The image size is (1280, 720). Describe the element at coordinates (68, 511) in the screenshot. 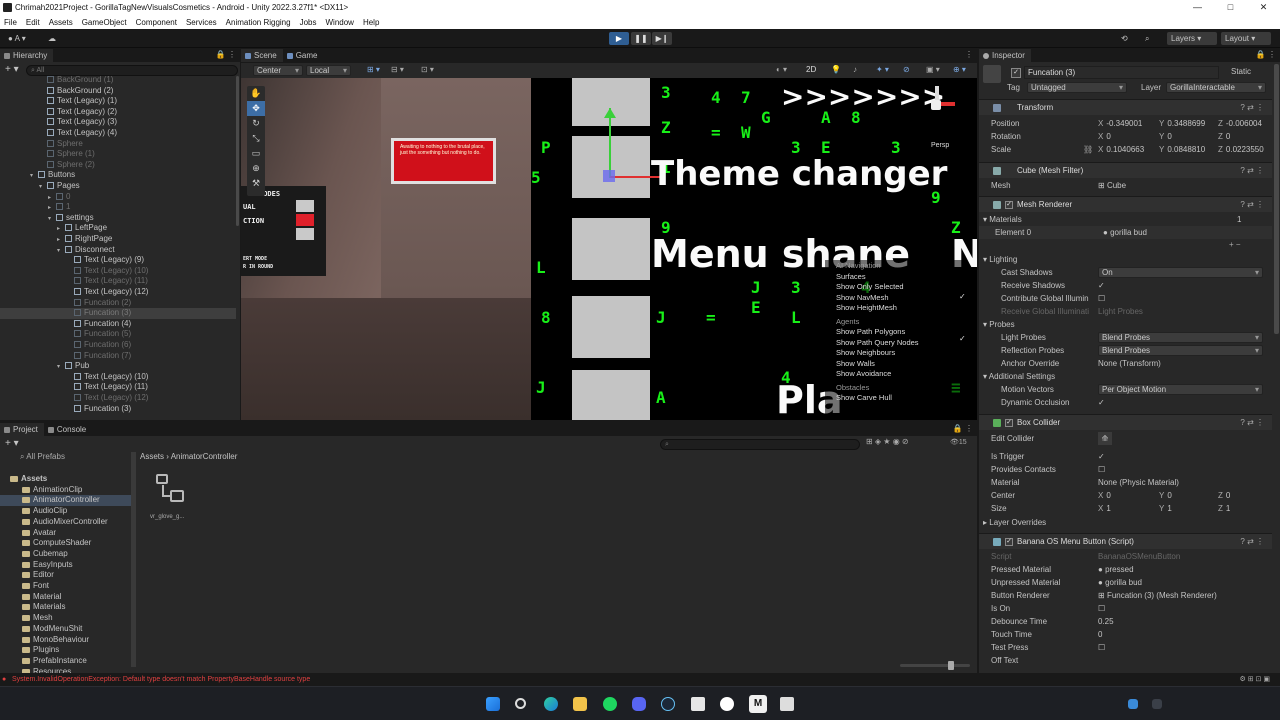

I see `project-folder-item: AudioClip` at that location.